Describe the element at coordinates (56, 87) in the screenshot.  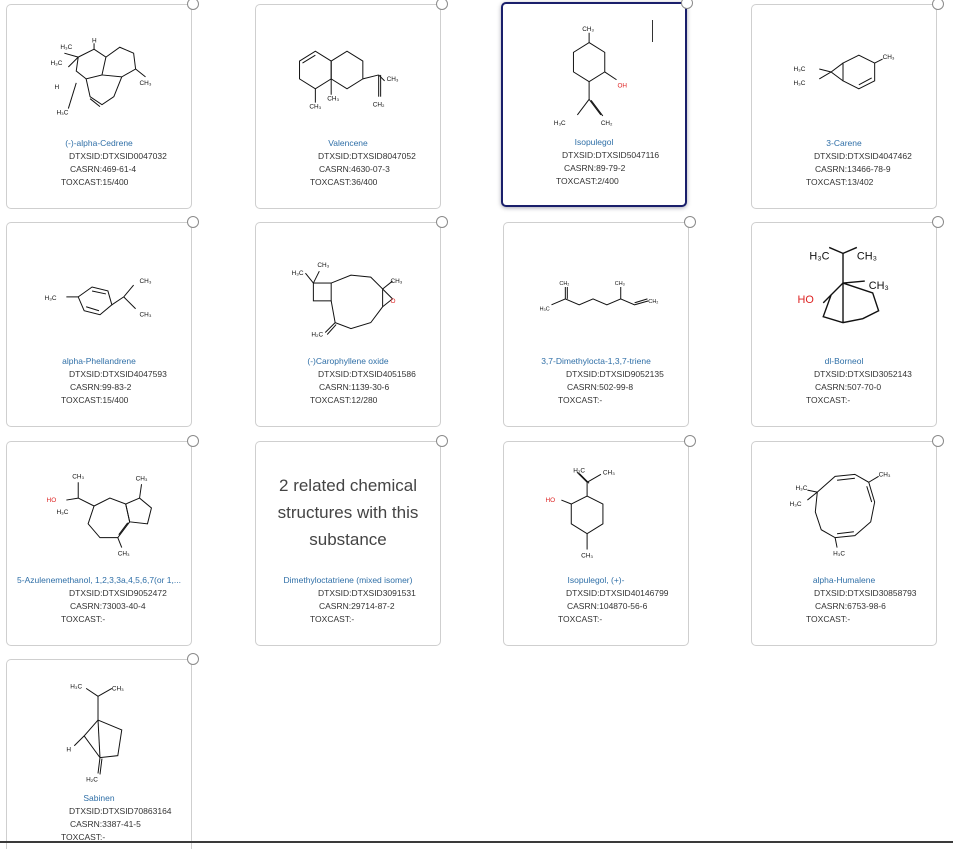
I see `atom-label: H` at that location.